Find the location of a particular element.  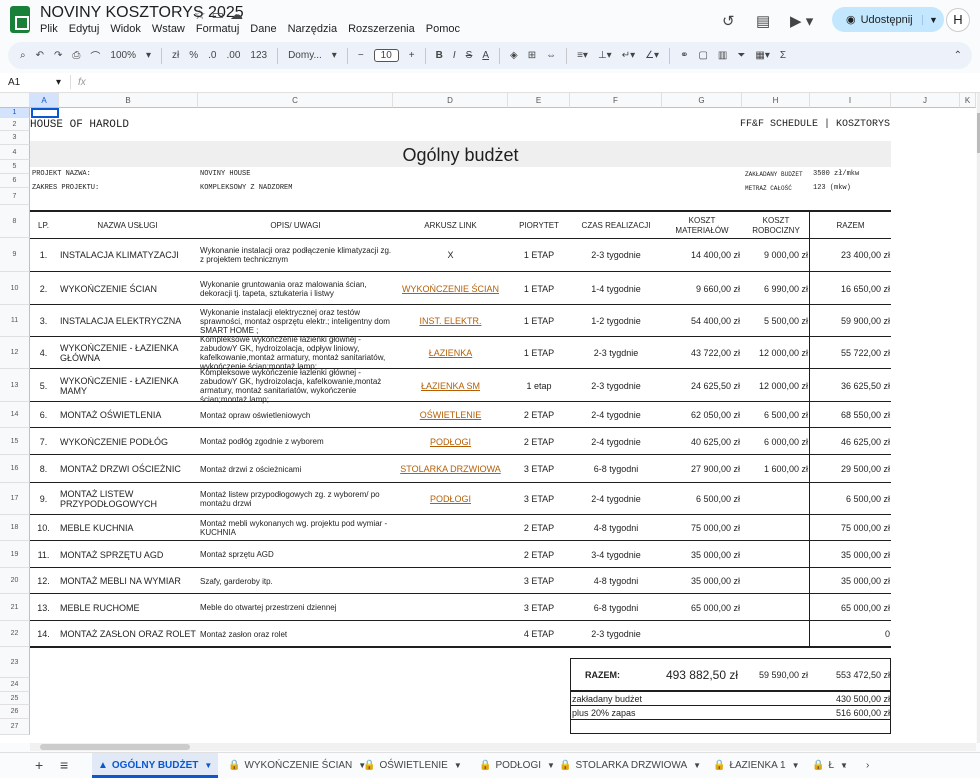

strikethrough-icon: S is located at coordinates (469, 55).